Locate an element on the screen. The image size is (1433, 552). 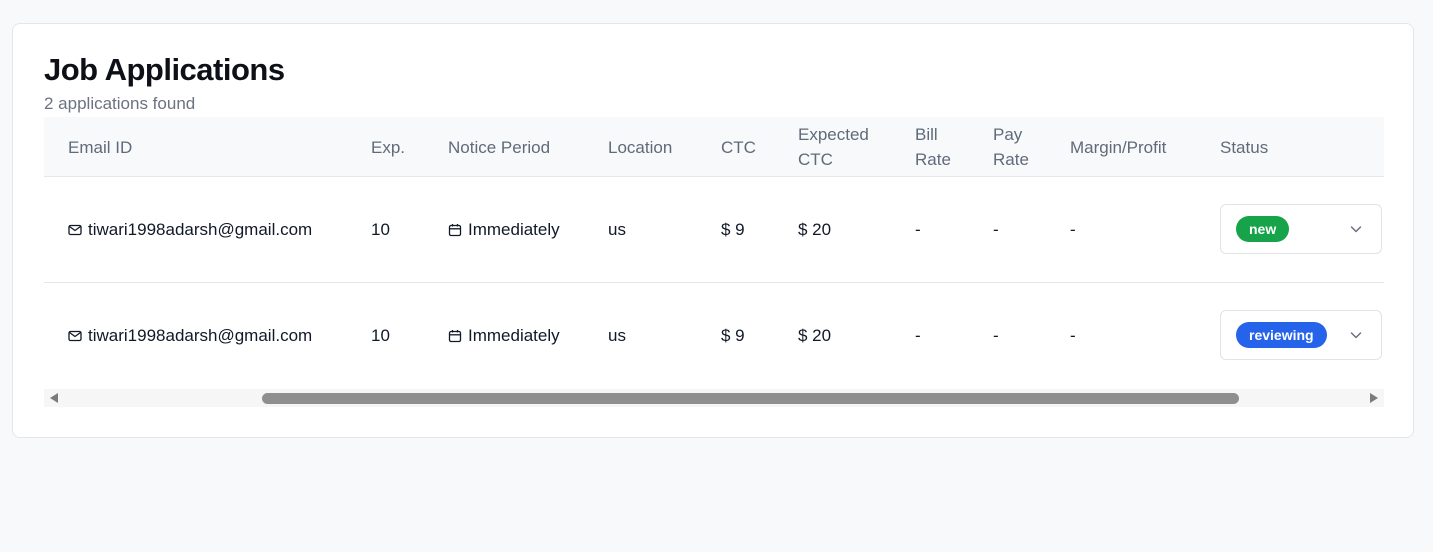
column-header-expected-ctc-line1: Expected is located at coordinates (833, 134).